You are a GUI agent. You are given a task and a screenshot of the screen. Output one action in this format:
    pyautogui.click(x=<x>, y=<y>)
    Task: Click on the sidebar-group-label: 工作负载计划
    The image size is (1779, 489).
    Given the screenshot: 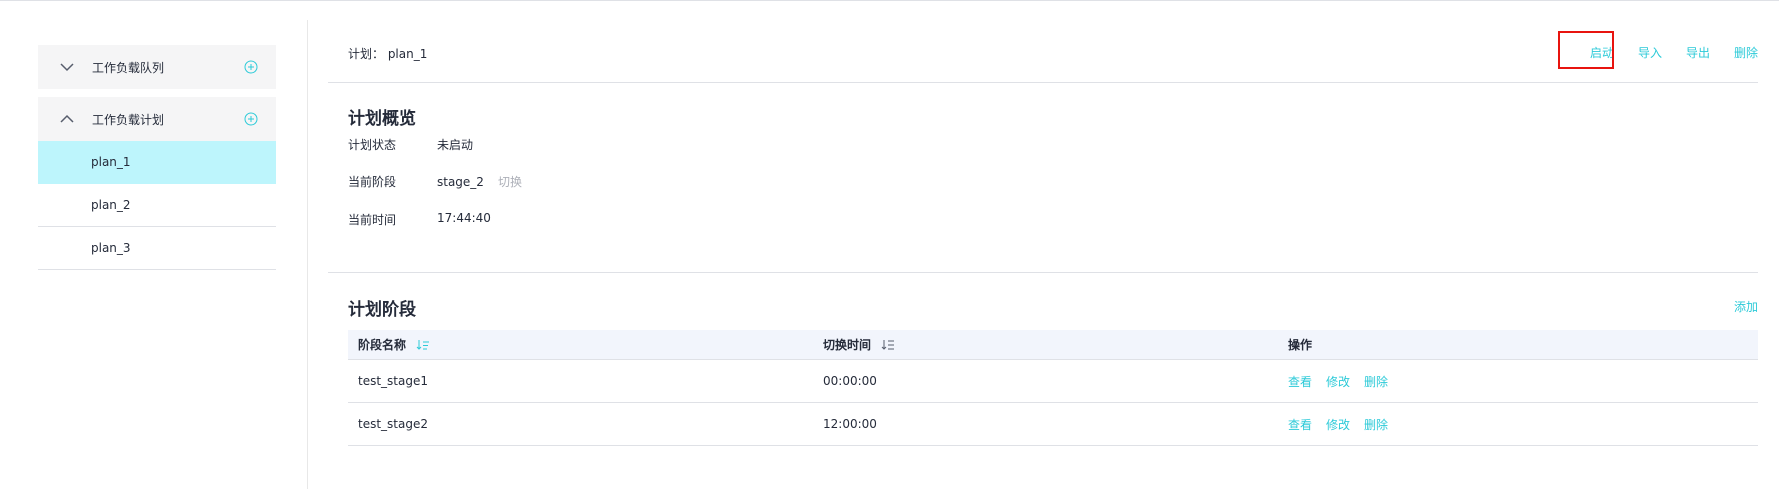 What is the action you would take?
    pyautogui.click(x=128, y=119)
    